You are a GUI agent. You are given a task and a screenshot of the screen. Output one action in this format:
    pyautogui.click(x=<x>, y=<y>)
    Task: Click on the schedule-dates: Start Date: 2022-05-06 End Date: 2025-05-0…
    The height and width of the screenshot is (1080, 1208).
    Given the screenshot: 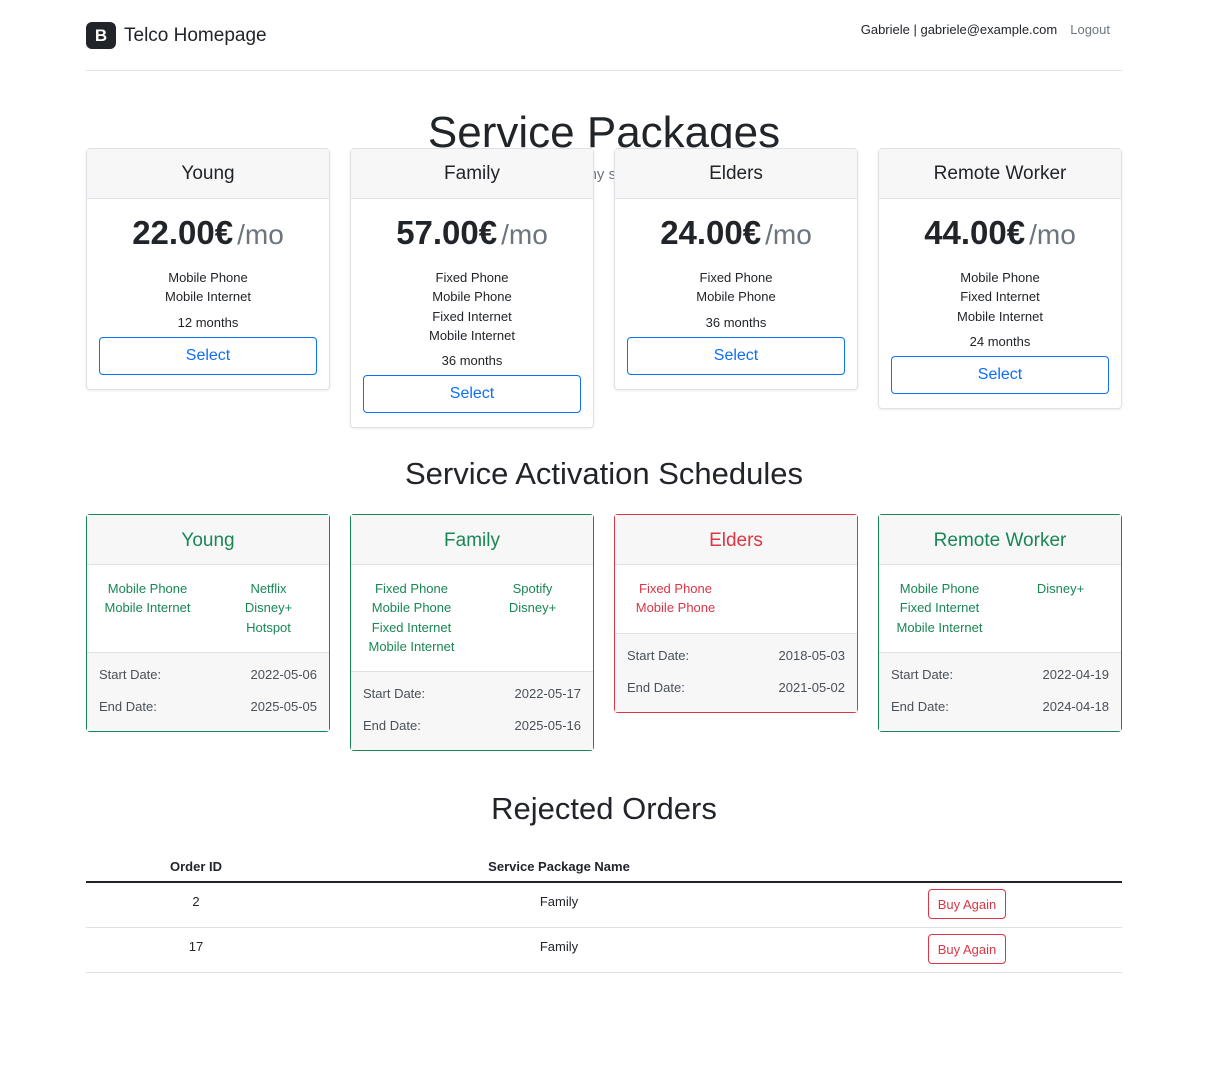 What is the action you would take?
    pyautogui.click(x=208, y=691)
    